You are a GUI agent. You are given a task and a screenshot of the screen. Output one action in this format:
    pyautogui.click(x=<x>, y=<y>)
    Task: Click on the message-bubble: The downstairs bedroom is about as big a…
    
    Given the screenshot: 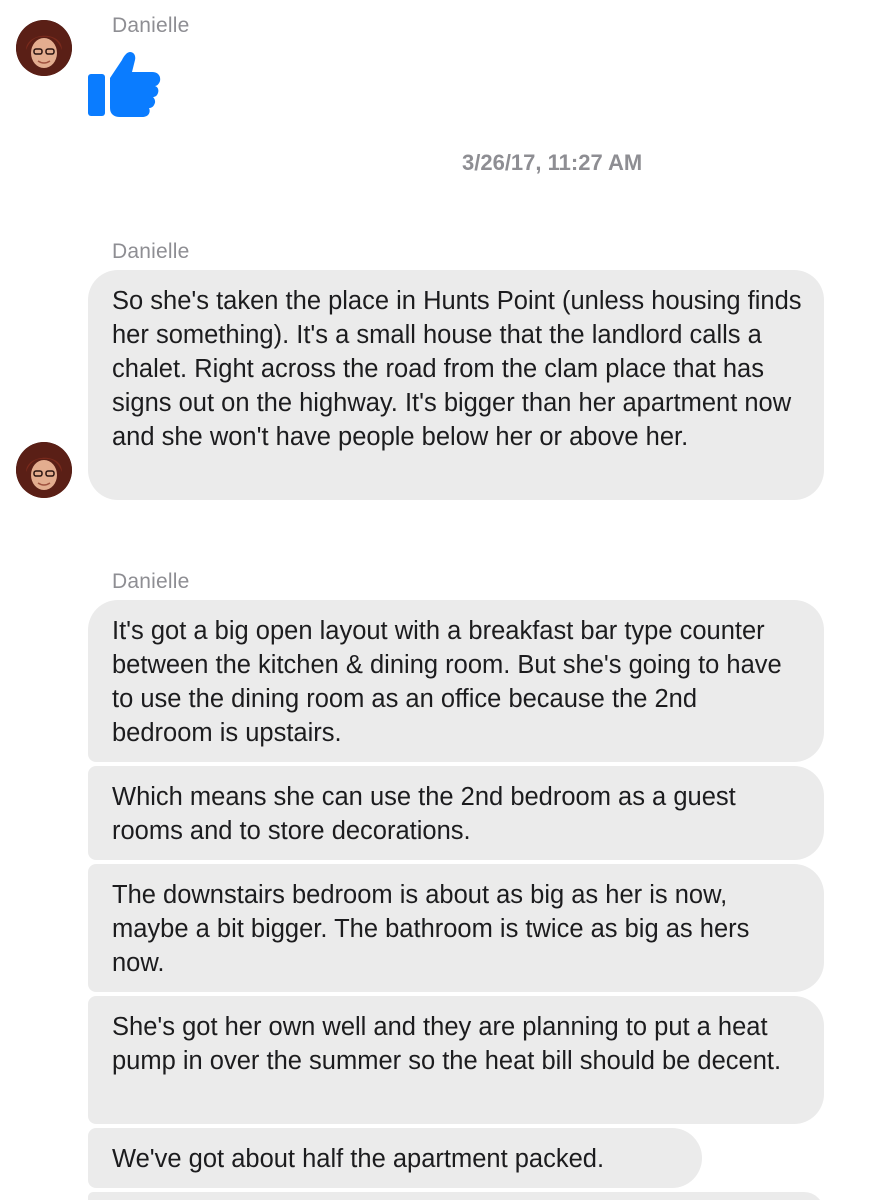 What is the action you would take?
    pyautogui.click(x=456, y=928)
    